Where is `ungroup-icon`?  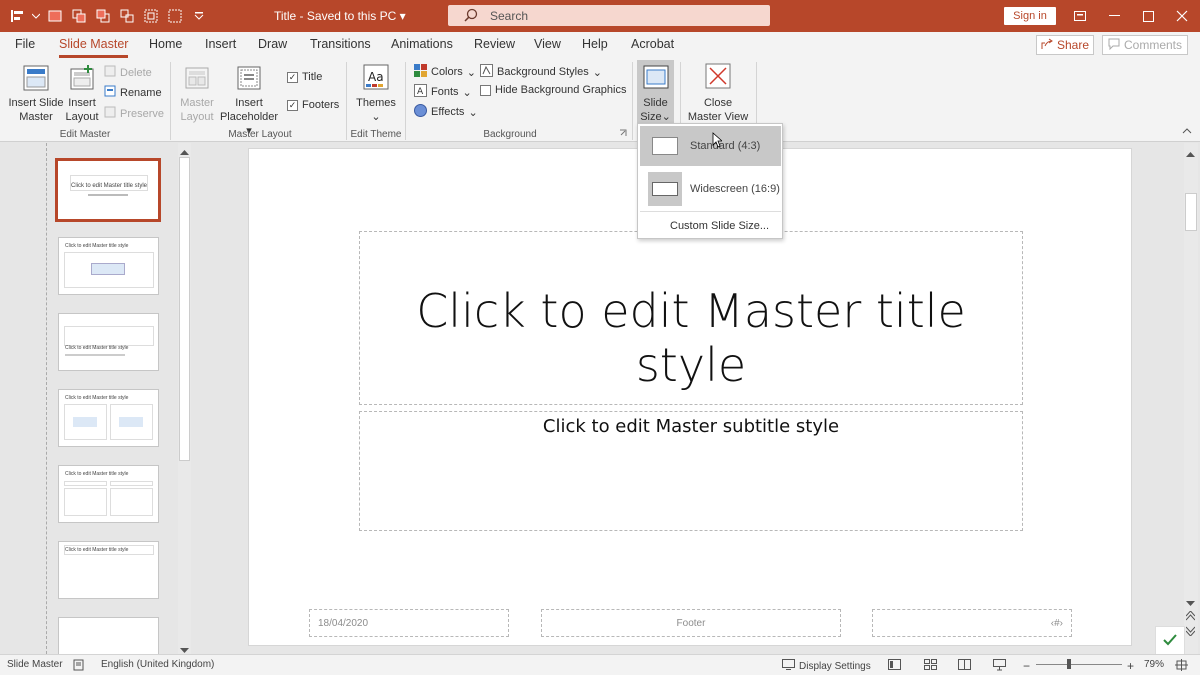
ungroup-icon is located at coordinates (175, 16).